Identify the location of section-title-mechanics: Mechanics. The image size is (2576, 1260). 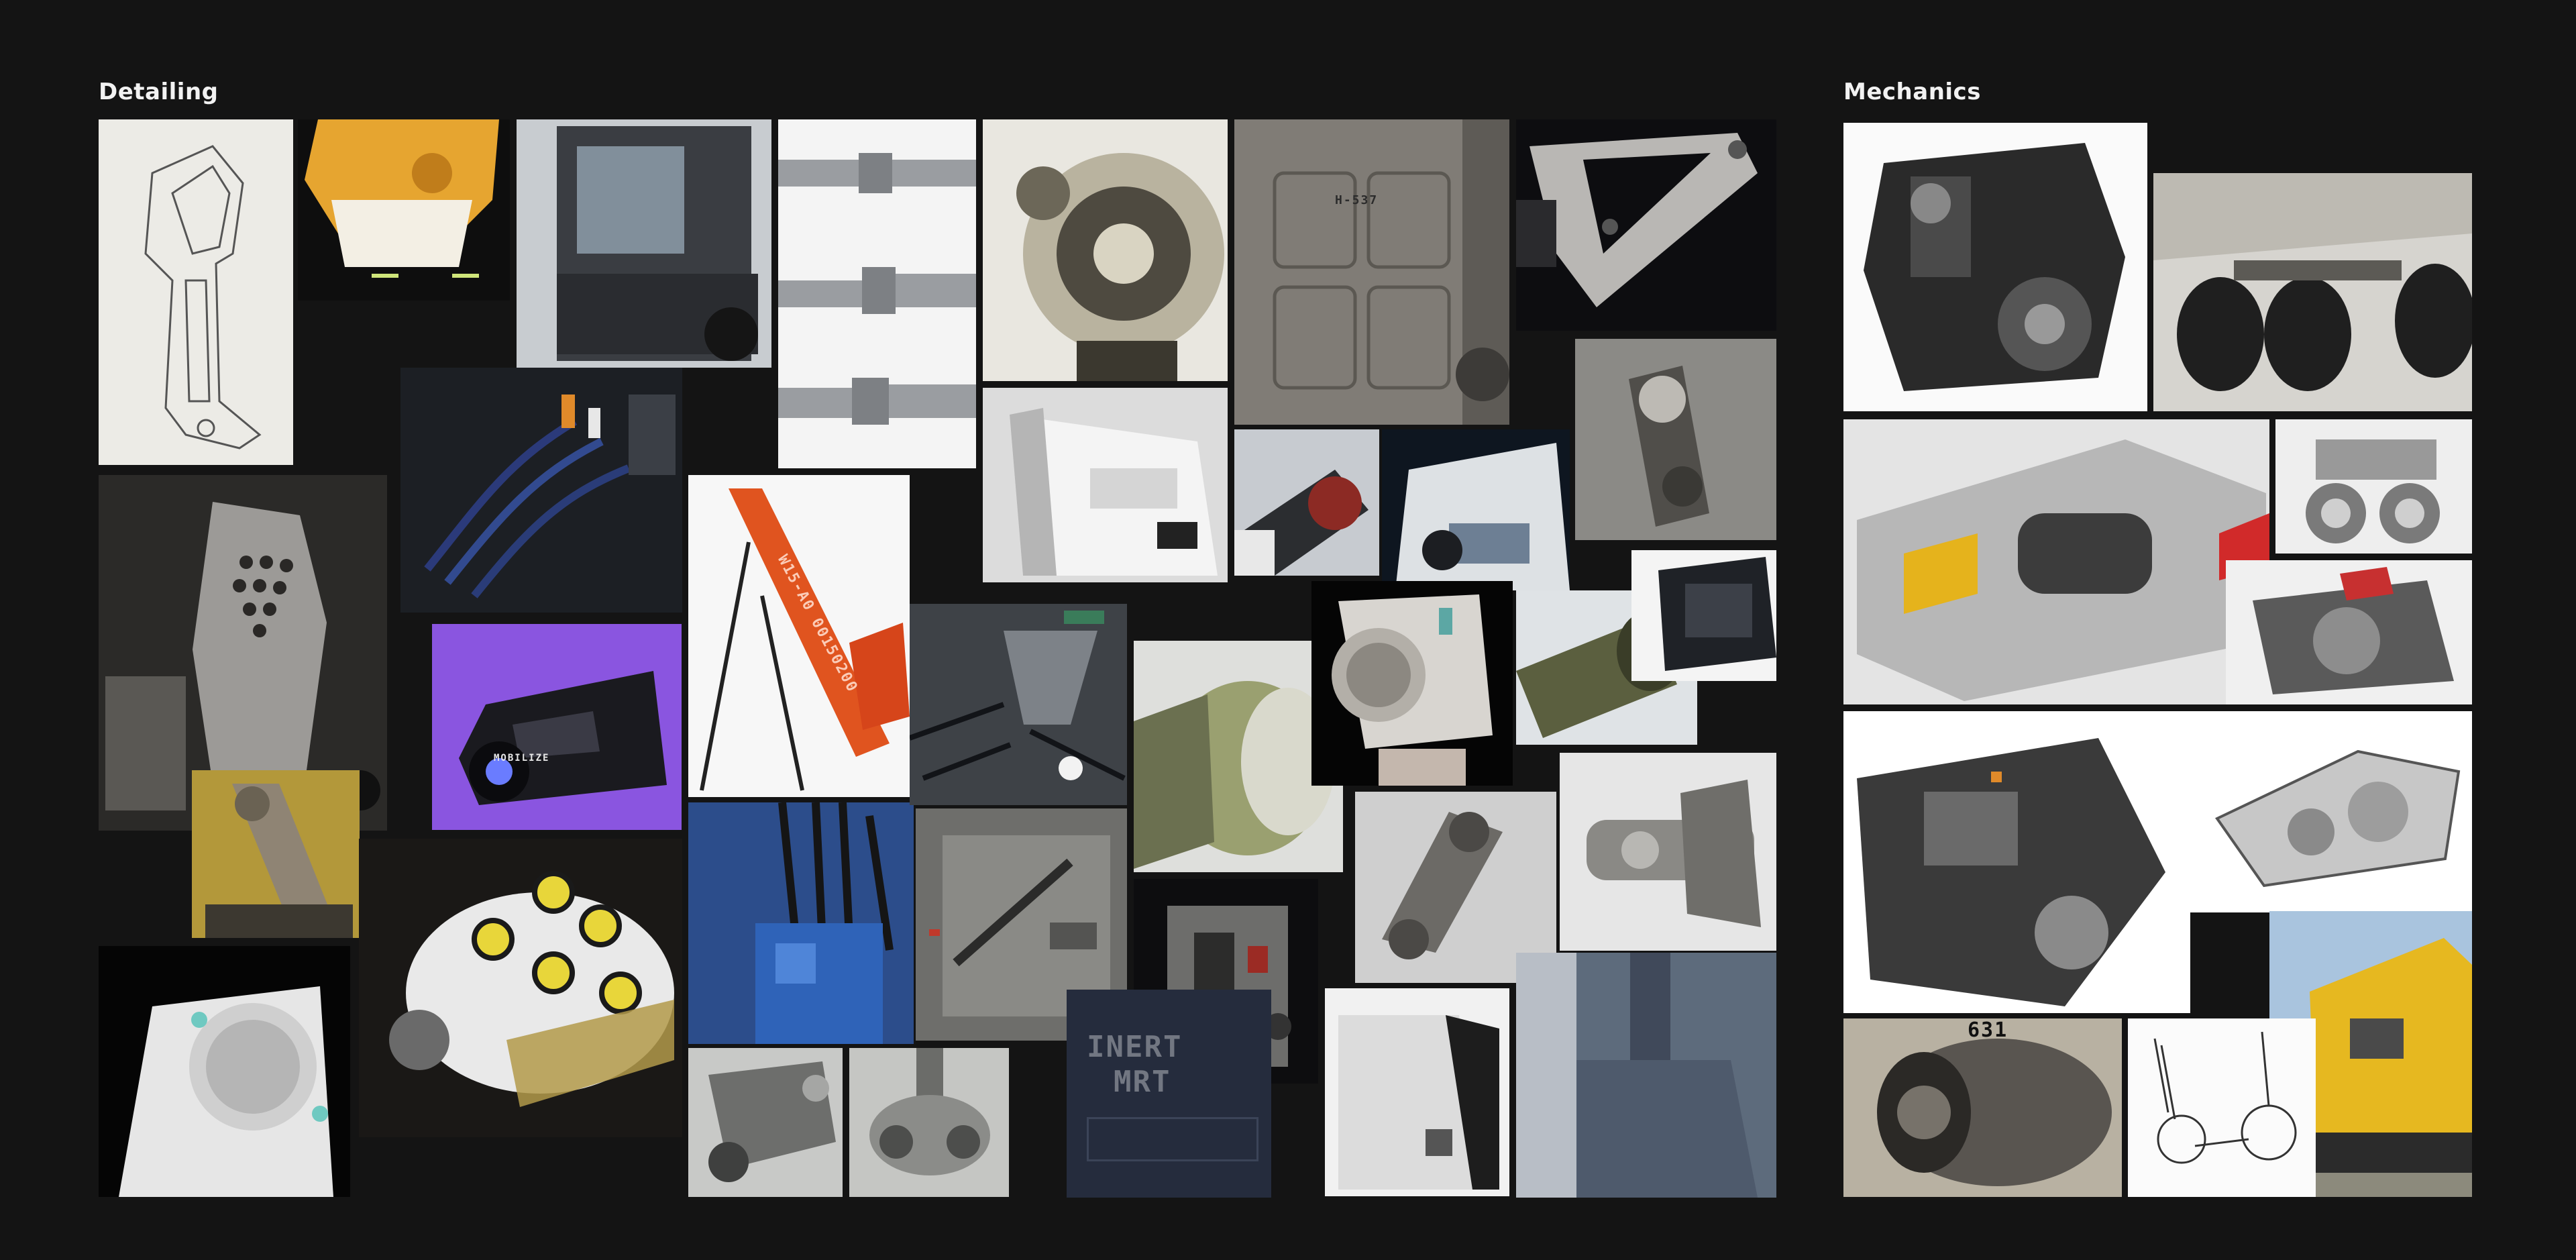
(1912, 92).